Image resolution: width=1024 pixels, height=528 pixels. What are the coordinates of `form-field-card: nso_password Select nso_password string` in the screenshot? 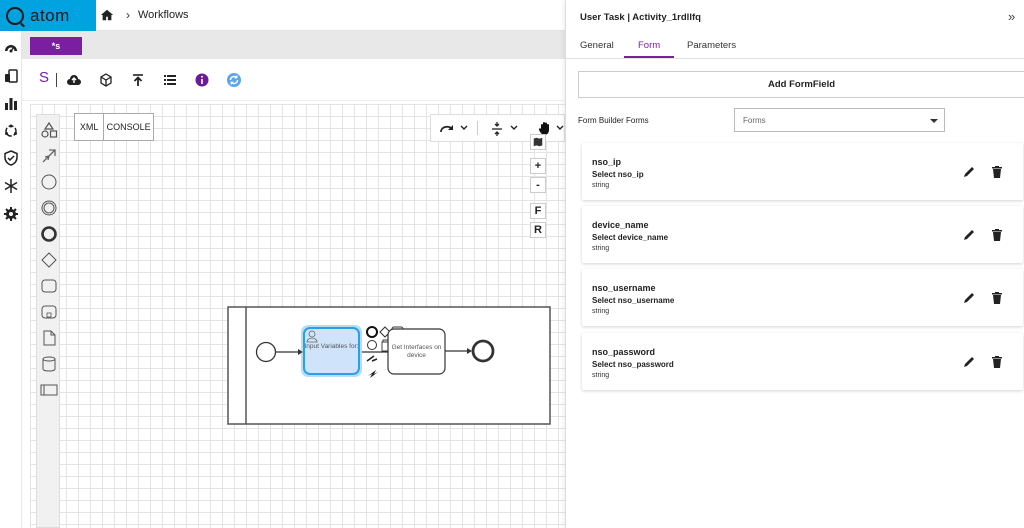 It's located at (802, 361).